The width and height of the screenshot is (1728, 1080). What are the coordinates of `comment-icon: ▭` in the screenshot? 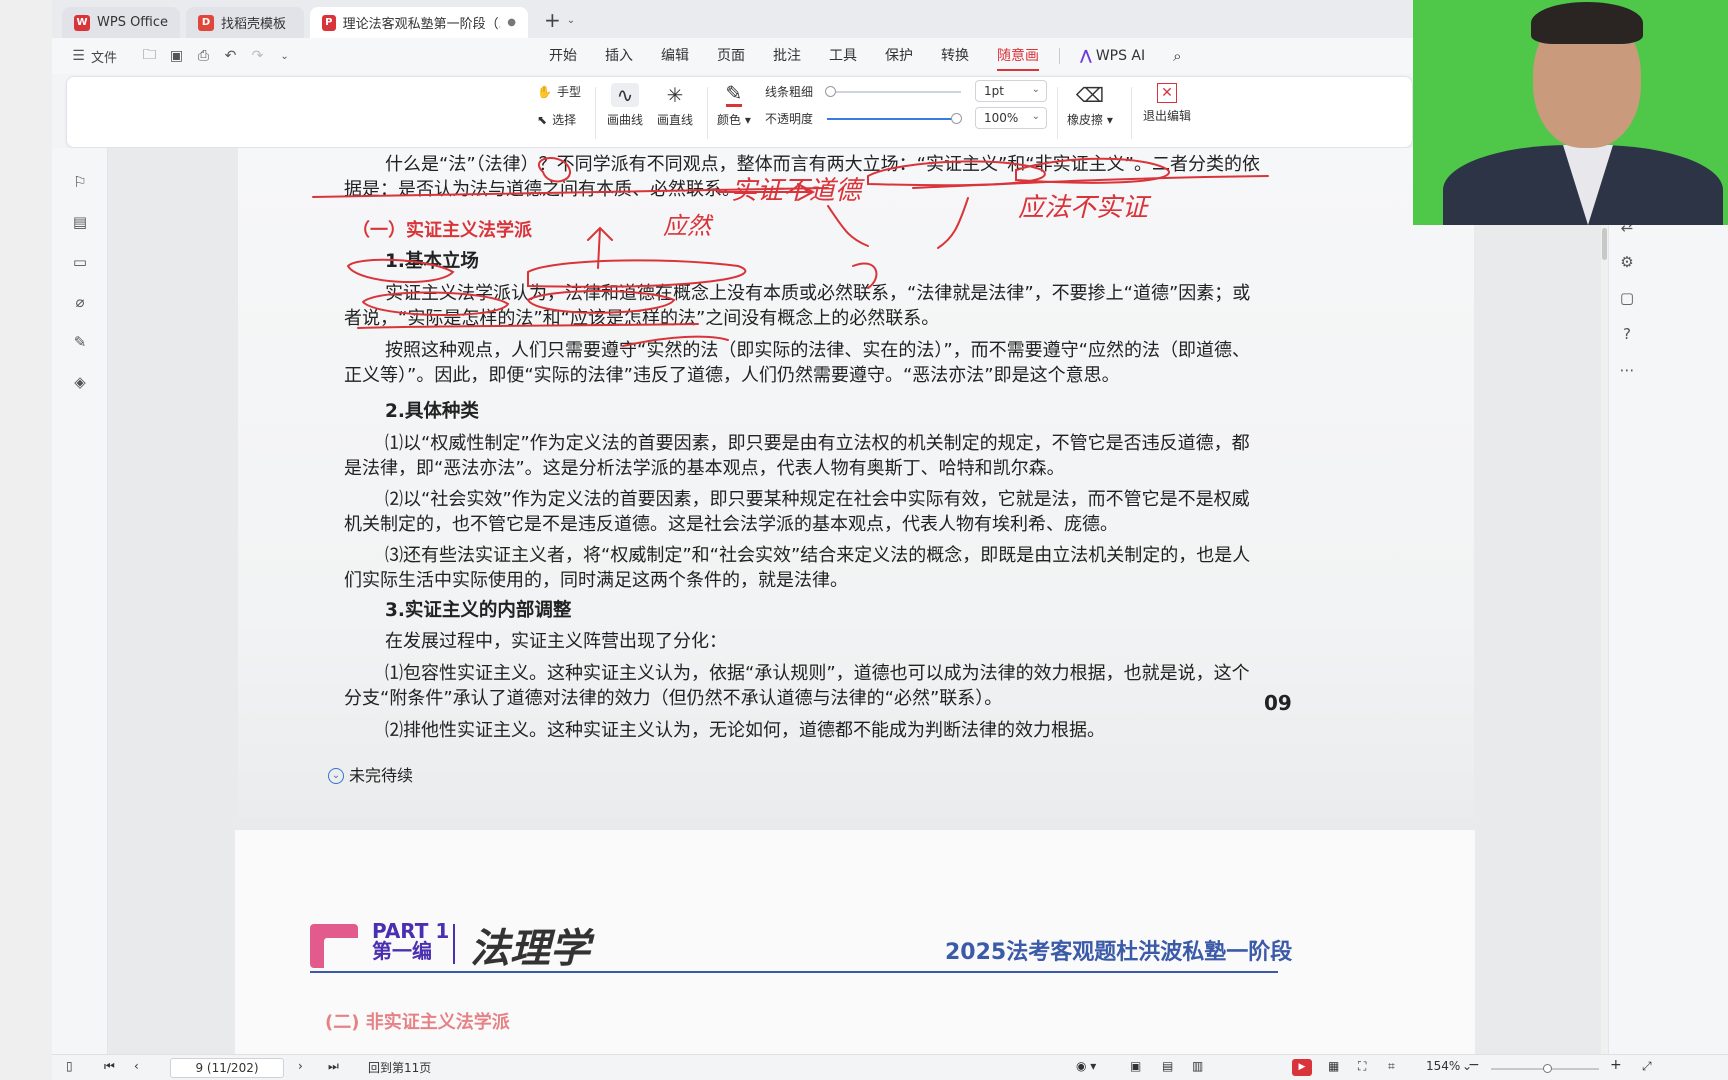 It's located at (80, 262).